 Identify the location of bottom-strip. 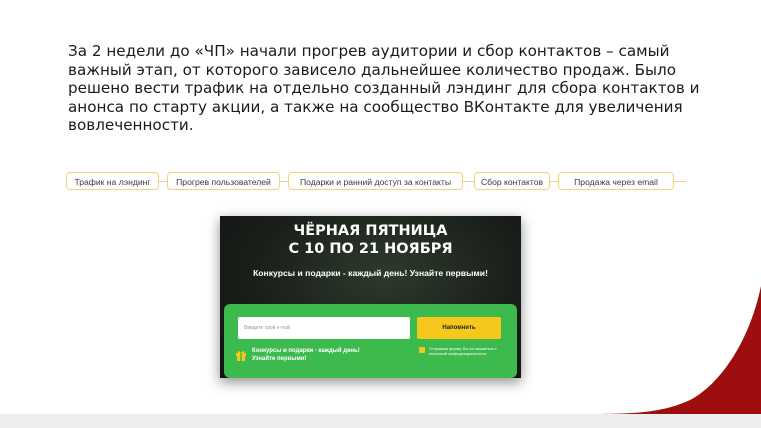
(380, 421).